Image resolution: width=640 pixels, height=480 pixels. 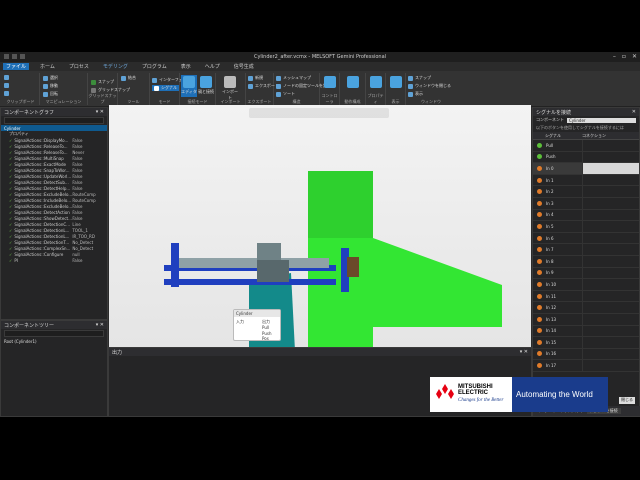 I want to click on menu-file: ファイル, so click(x=16, y=66).